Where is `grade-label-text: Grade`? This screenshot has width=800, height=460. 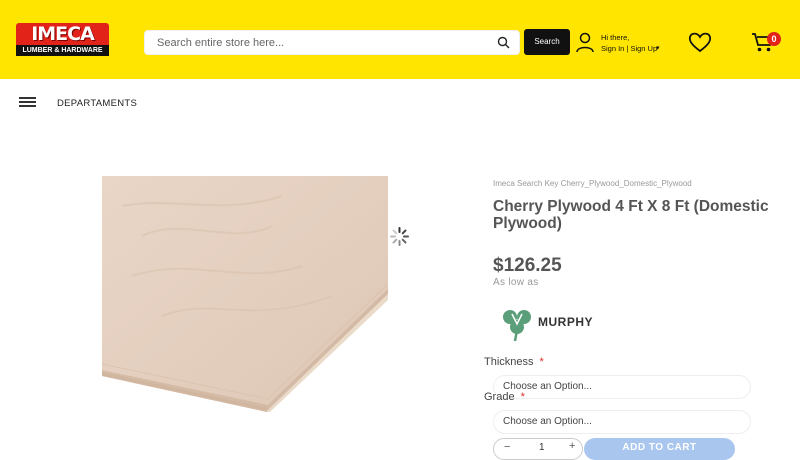
grade-label-text: Grade is located at coordinates (499, 397).